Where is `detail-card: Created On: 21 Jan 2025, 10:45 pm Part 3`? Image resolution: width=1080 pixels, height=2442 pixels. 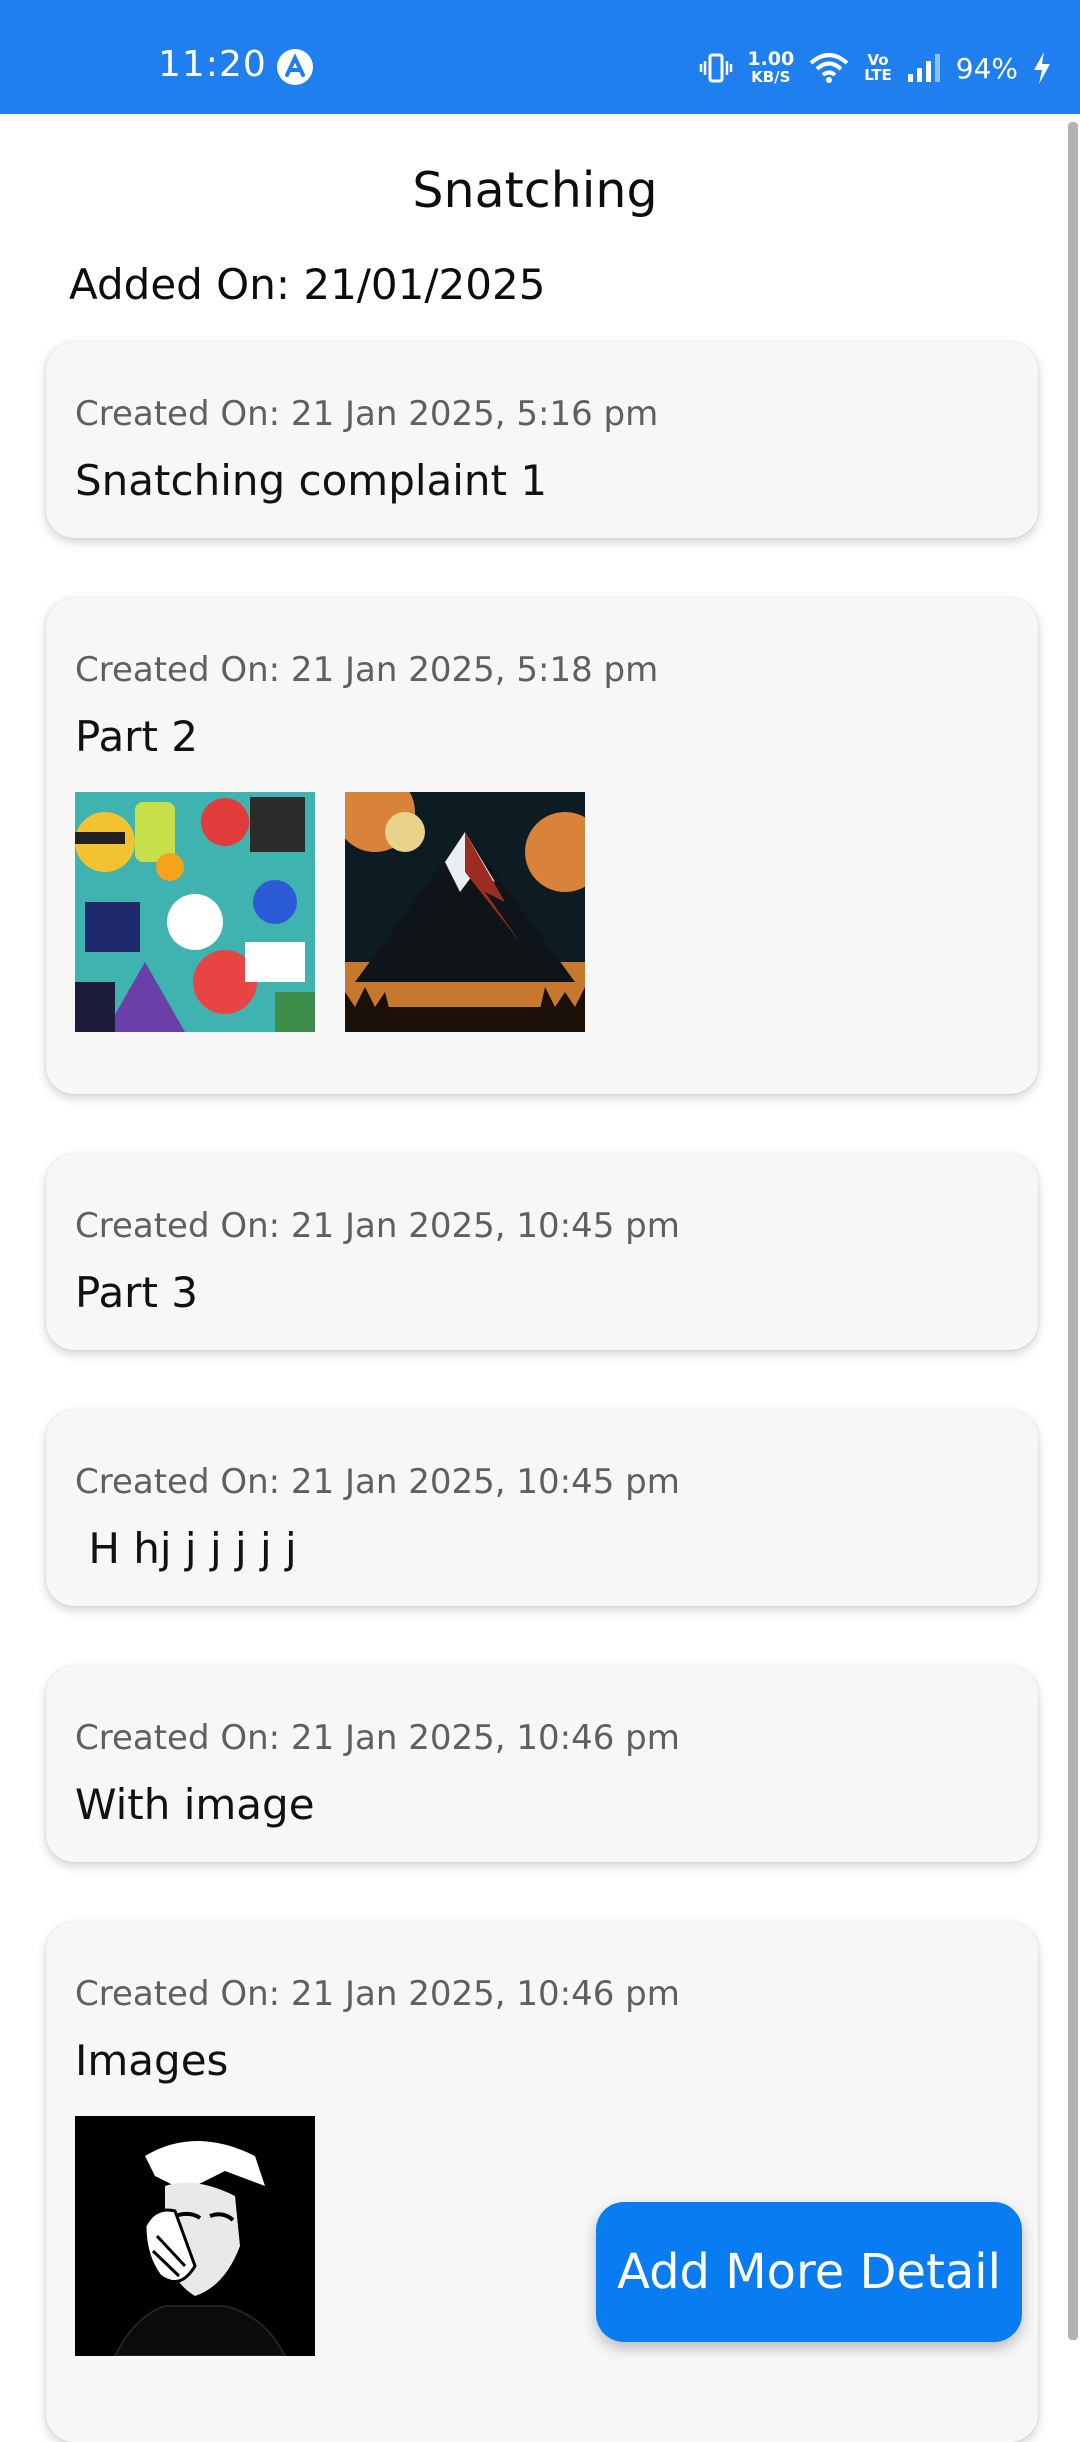 detail-card: Created On: 21 Jan 2025, 10:45 pm Part 3 is located at coordinates (542, 1252).